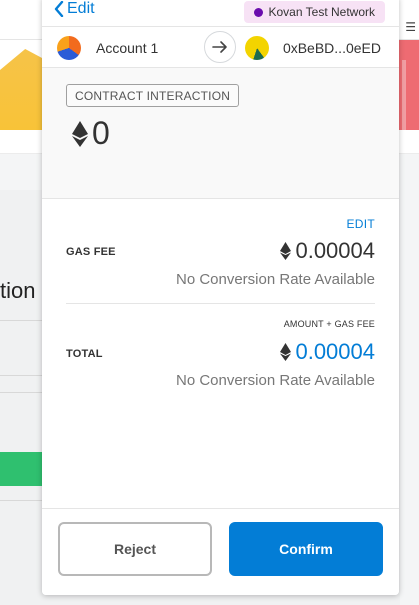 The width and height of the screenshot is (419, 605). What do you see at coordinates (84, 354) in the screenshot?
I see `total-label: TOTAL` at bounding box center [84, 354].